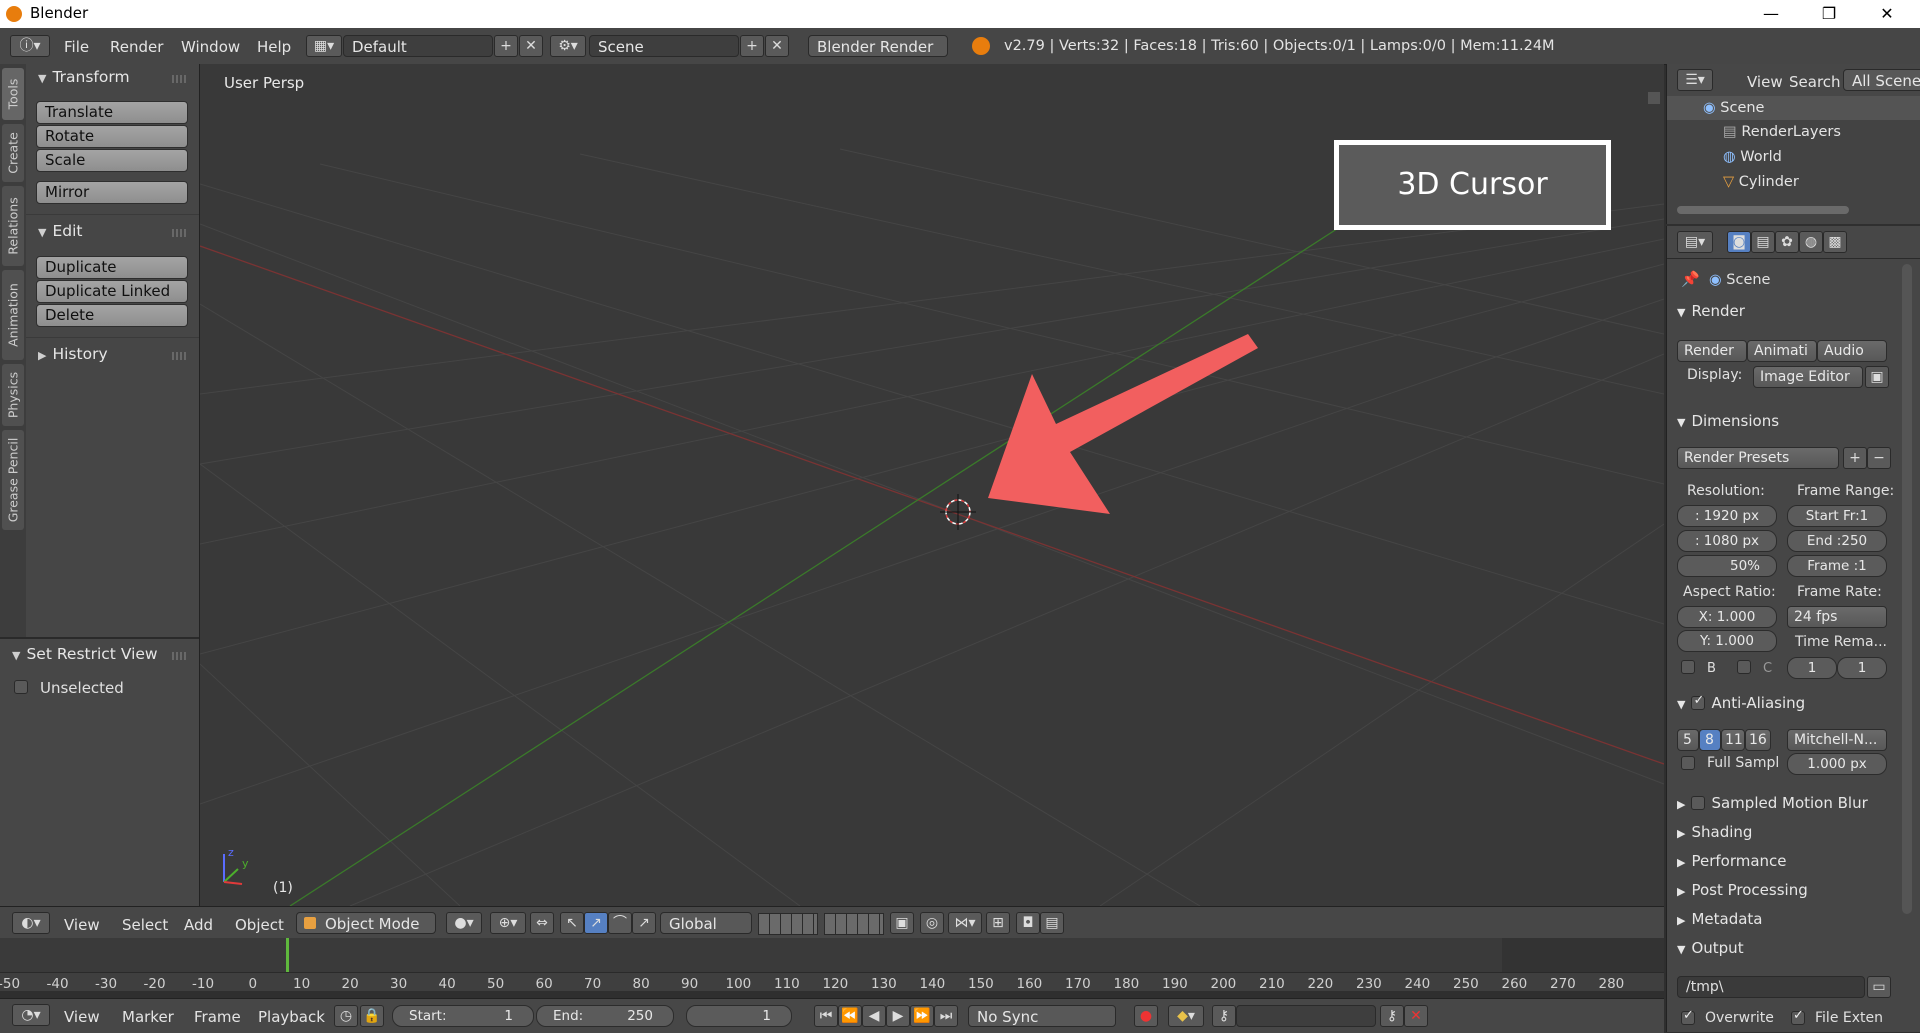  I want to click on duplicate-linked-button: Duplicate Linked, so click(112, 291).